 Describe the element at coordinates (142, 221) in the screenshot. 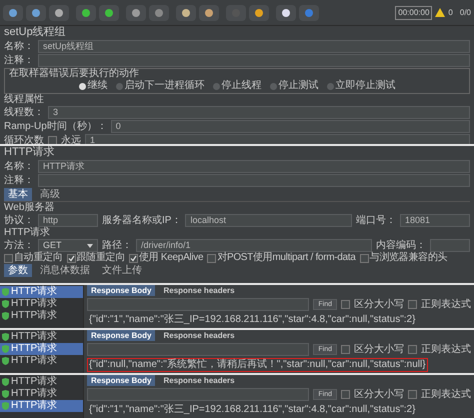

I see `field-label: 服务器名称或IP：` at that location.